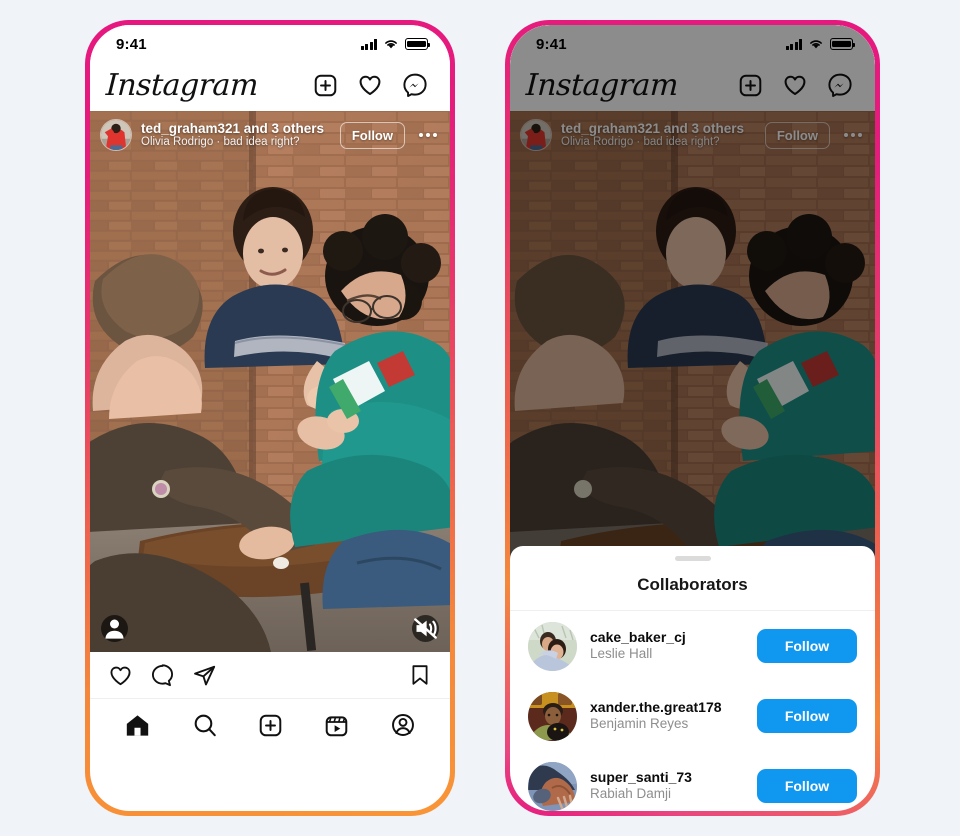 This screenshot has width=960, height=836. I want to click on more-options-icon-right, so click(852, 135).